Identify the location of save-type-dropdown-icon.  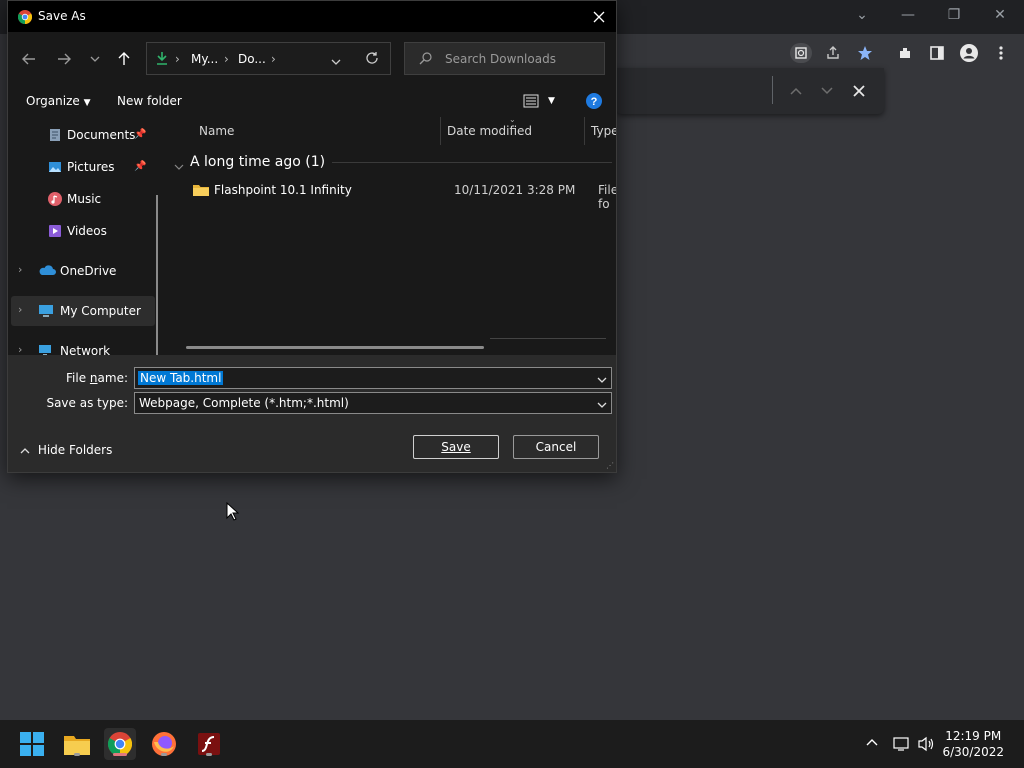
(602, 404).